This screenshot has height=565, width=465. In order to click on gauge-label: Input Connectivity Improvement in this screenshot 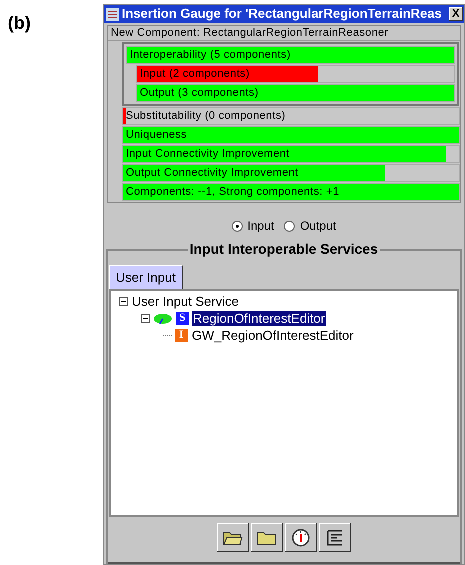, I will do `click(208, 154)`.